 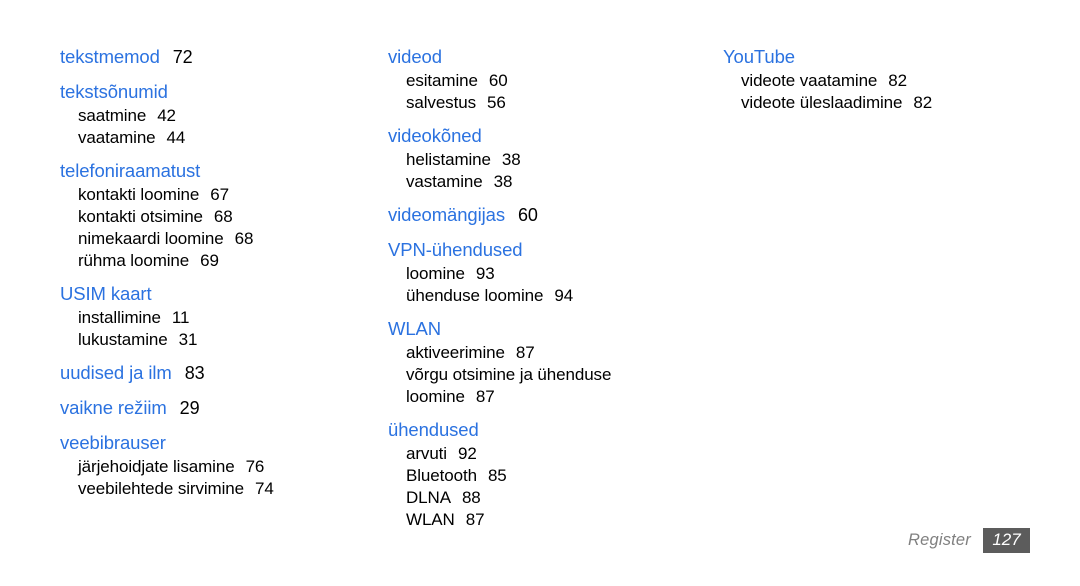 I want to click on index-subentry: loomine 93, so click(x=543, y=274).